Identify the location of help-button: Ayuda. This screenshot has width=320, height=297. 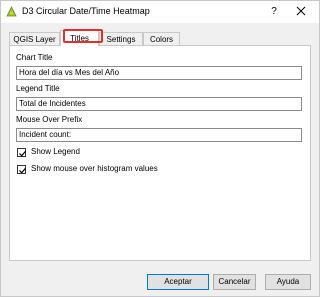
(288, 282).